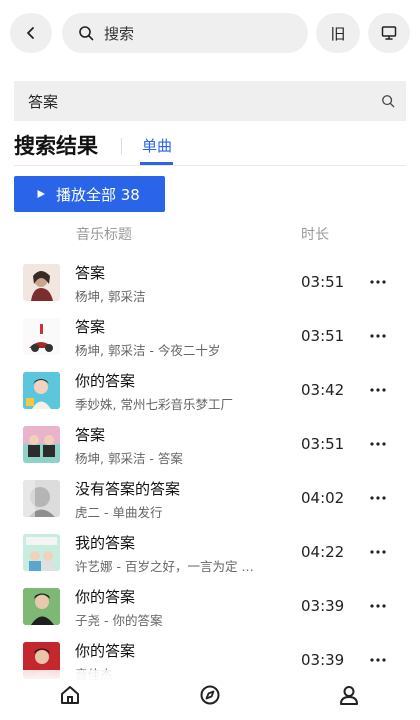  Describe the element at coordinates (210, 101) in the screenshot. I see `query-input: 答案` at that location.